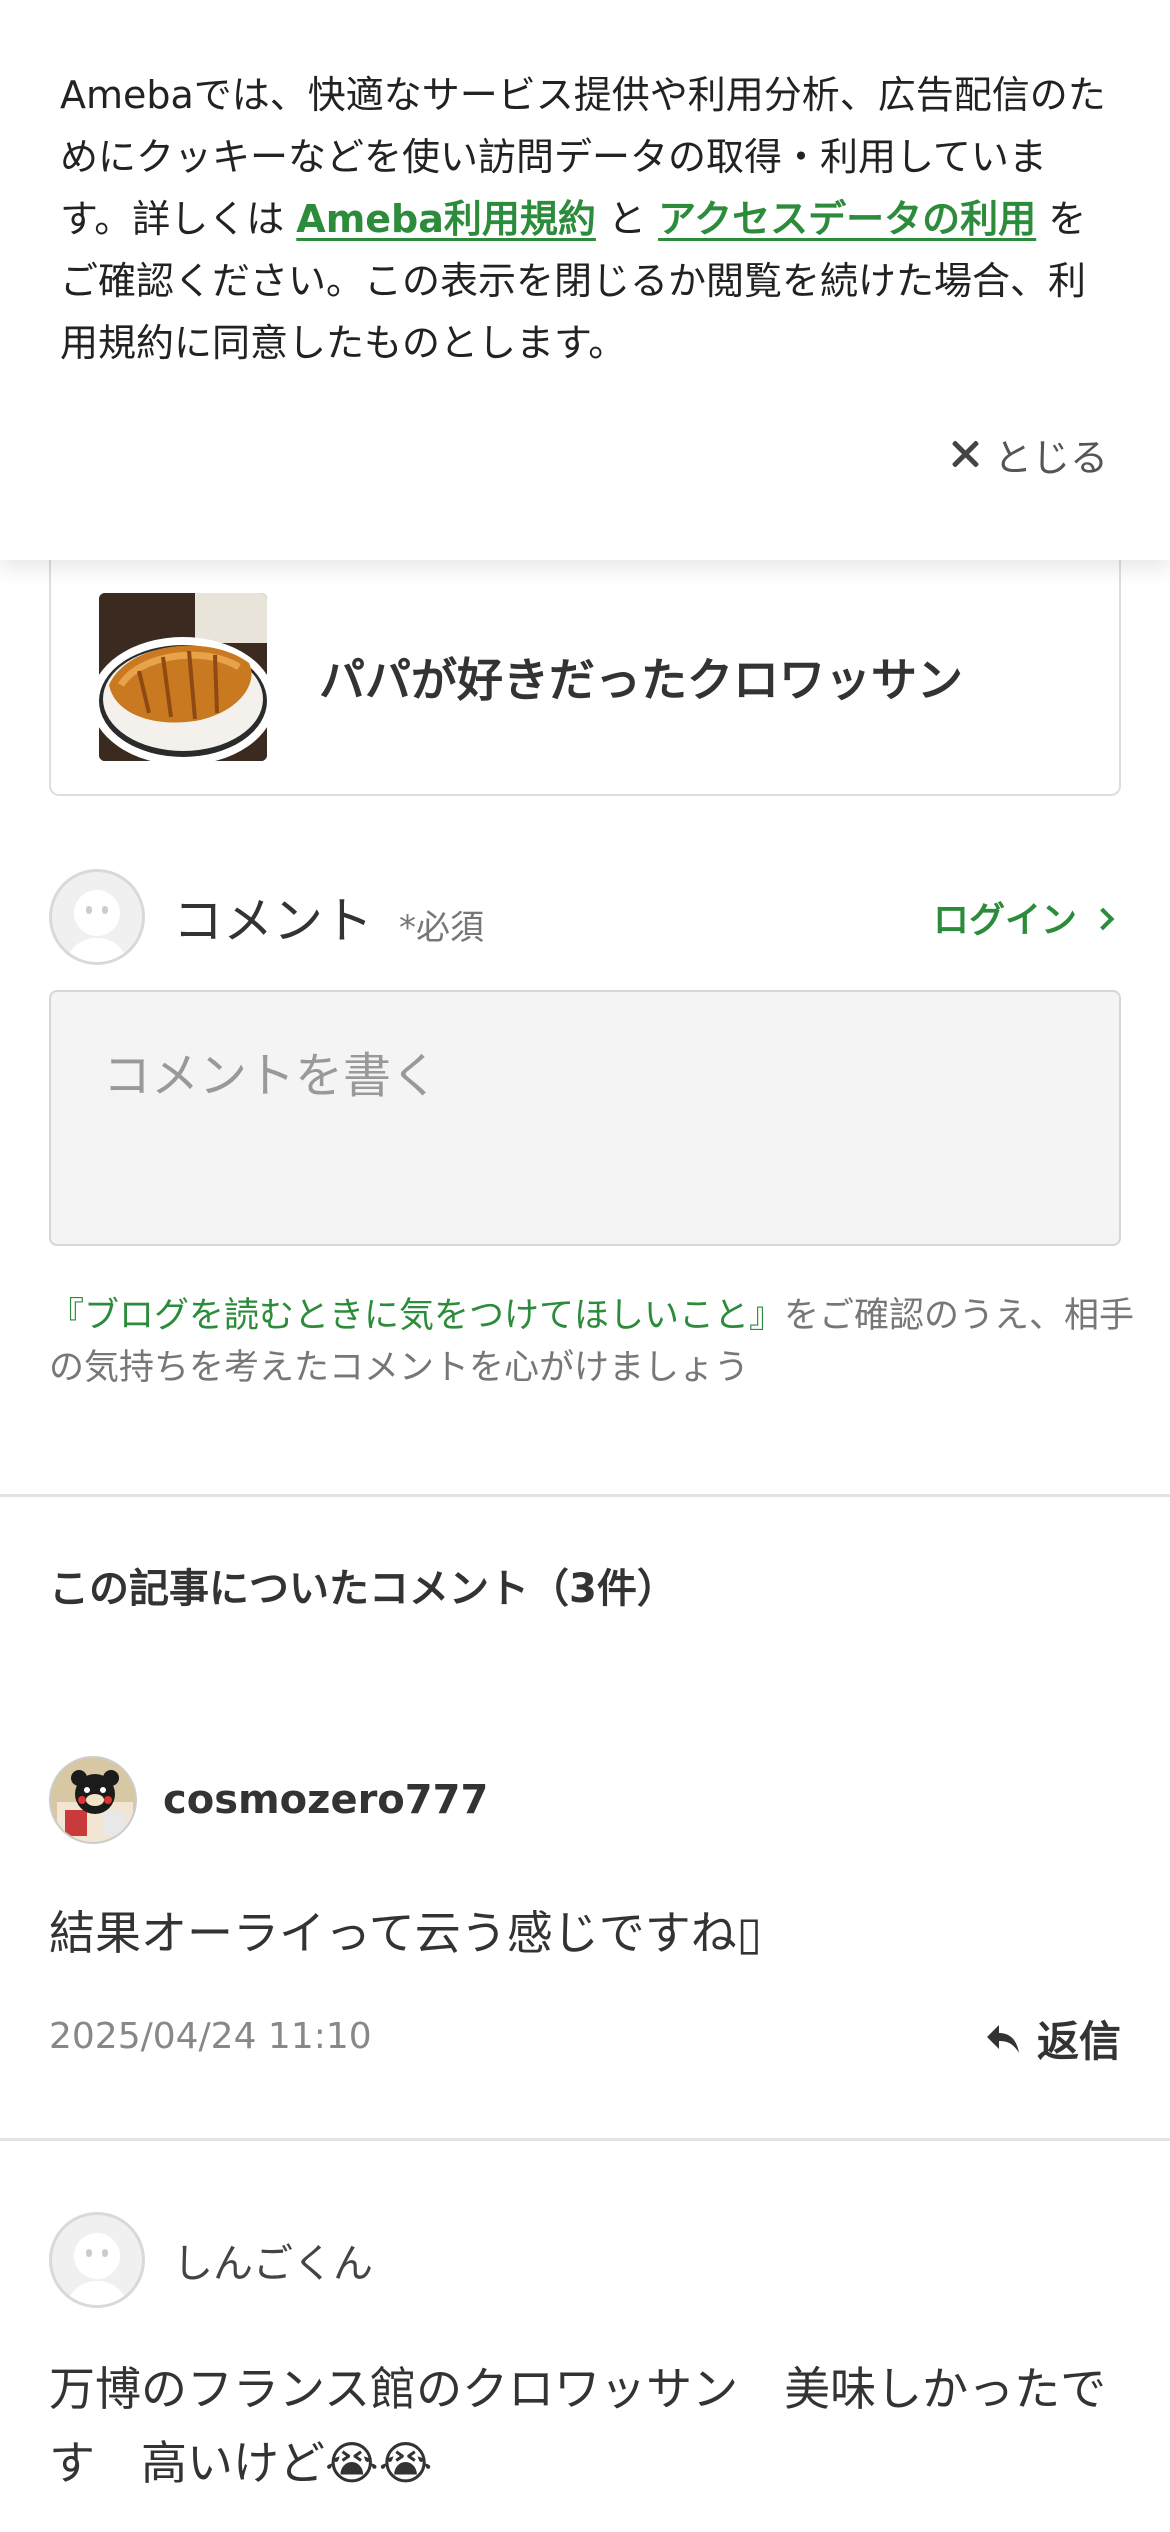 The height and width of the screenshot is (2532, 1170). What do you see at coordinates (273, 921) in the screenshot?
I see `comment-label: コメント` at bounding box center [273, 921].